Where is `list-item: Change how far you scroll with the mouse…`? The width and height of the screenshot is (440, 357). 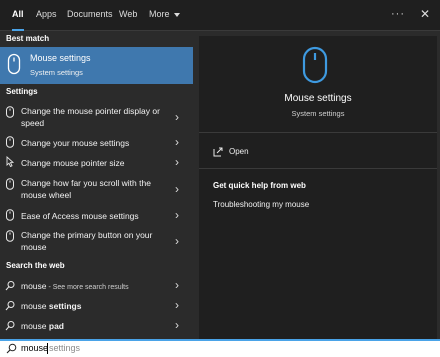
list-item: Change how far you scroll with the mouse… is located at coordinates (96, 190).